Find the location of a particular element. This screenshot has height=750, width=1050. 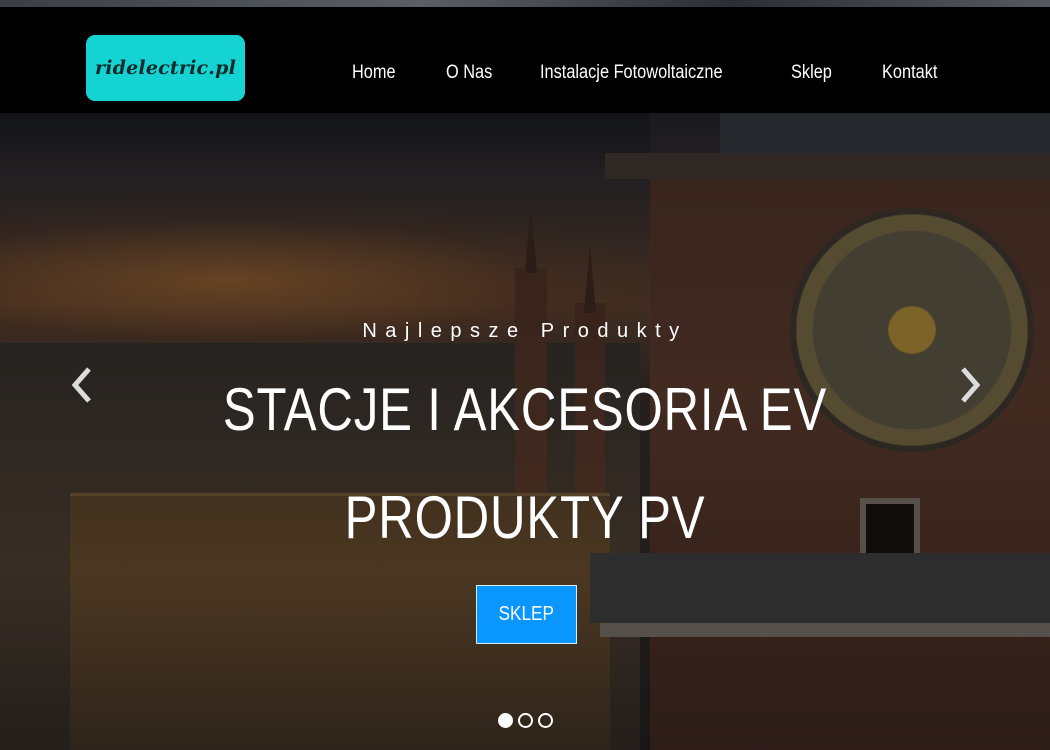

hero-subtitle: Najlepsze Produkty is located at coordinates (525, 331).